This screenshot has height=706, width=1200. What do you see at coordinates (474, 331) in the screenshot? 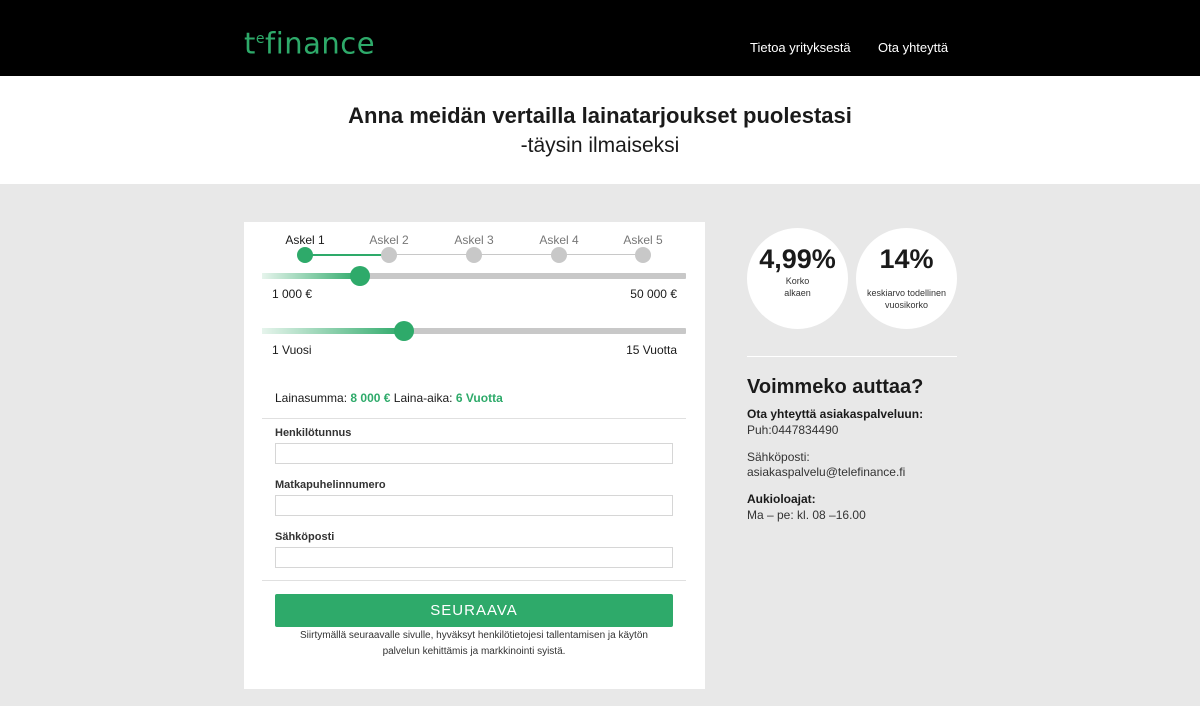
I see `loan-term-slider` at bounding box center [474, 331].